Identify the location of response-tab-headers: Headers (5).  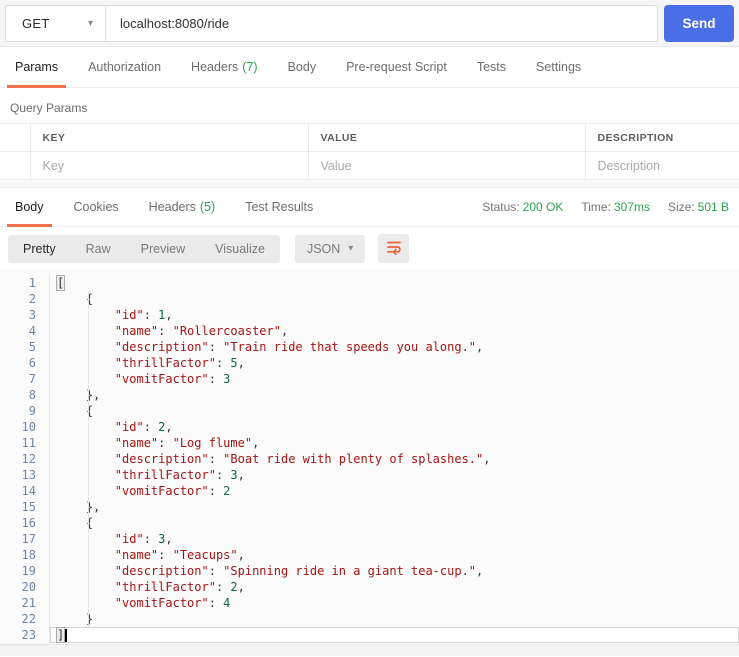
(182, 207).